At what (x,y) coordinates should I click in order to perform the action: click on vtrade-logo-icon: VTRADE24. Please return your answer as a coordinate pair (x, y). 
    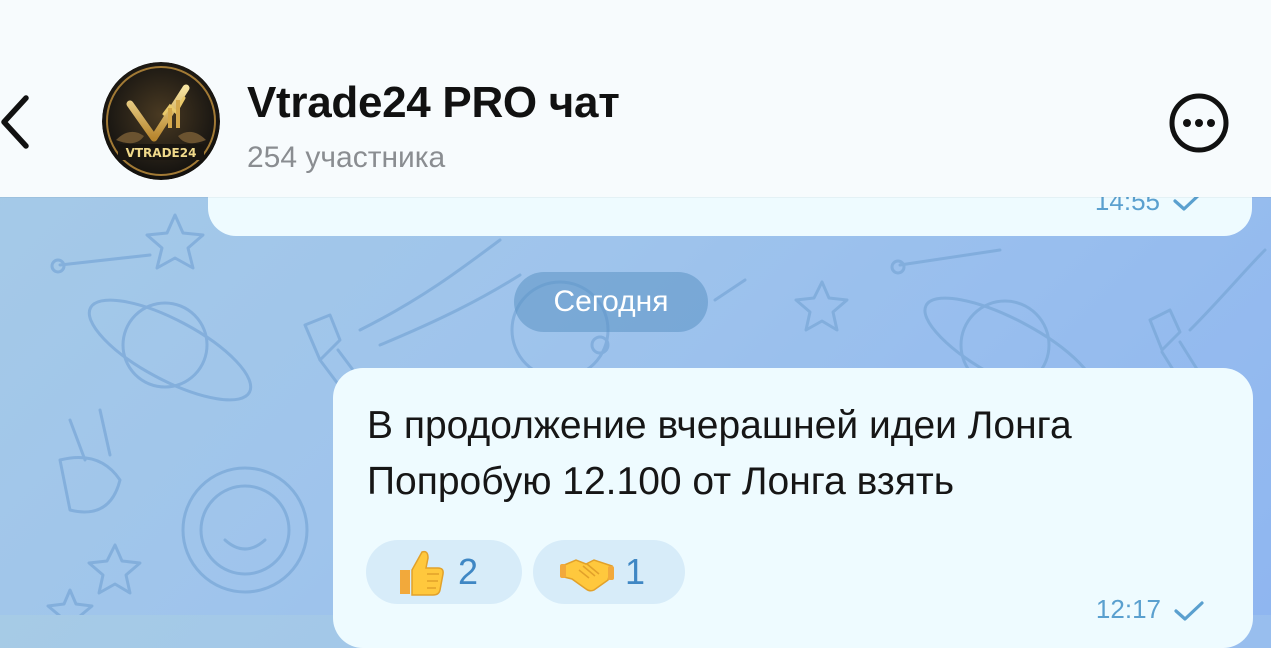
    Looking at the image, I should click on (161, 121).